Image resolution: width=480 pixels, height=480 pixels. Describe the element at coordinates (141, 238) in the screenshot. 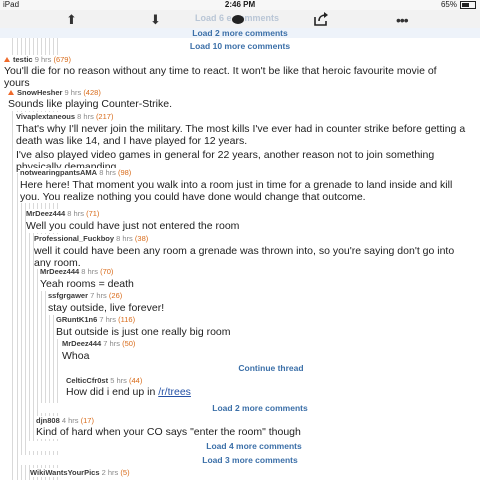

I see `comment-score: (38)` at that location.